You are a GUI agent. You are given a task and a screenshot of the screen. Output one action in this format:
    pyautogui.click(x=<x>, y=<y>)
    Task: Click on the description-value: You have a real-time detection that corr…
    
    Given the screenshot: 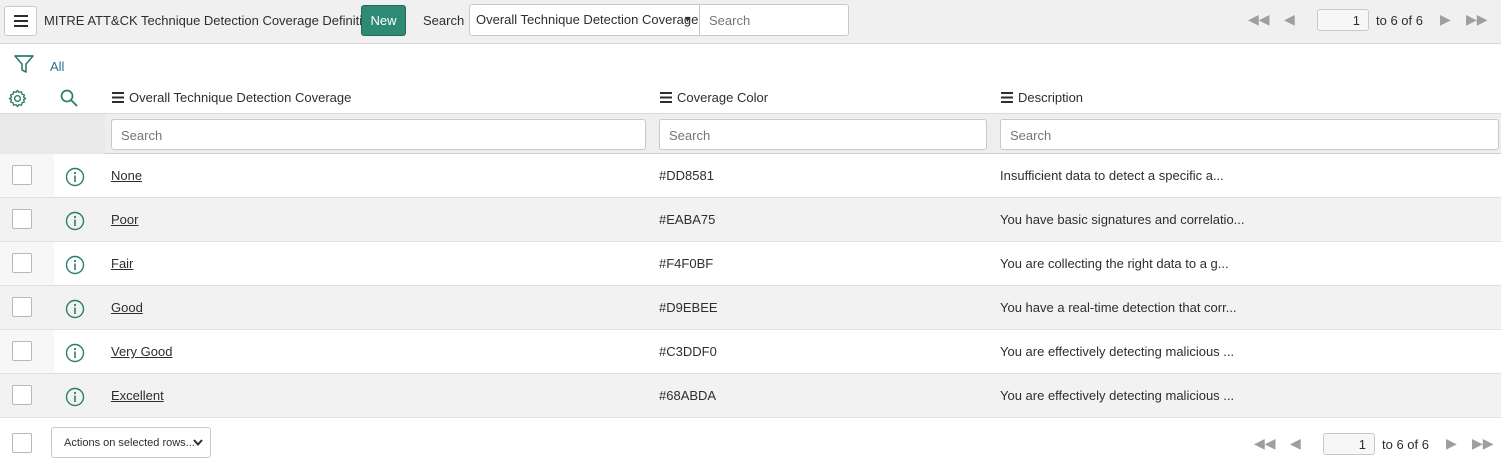 What is the action you would take?
    pyautogui.click(x=1118, y=307)
    